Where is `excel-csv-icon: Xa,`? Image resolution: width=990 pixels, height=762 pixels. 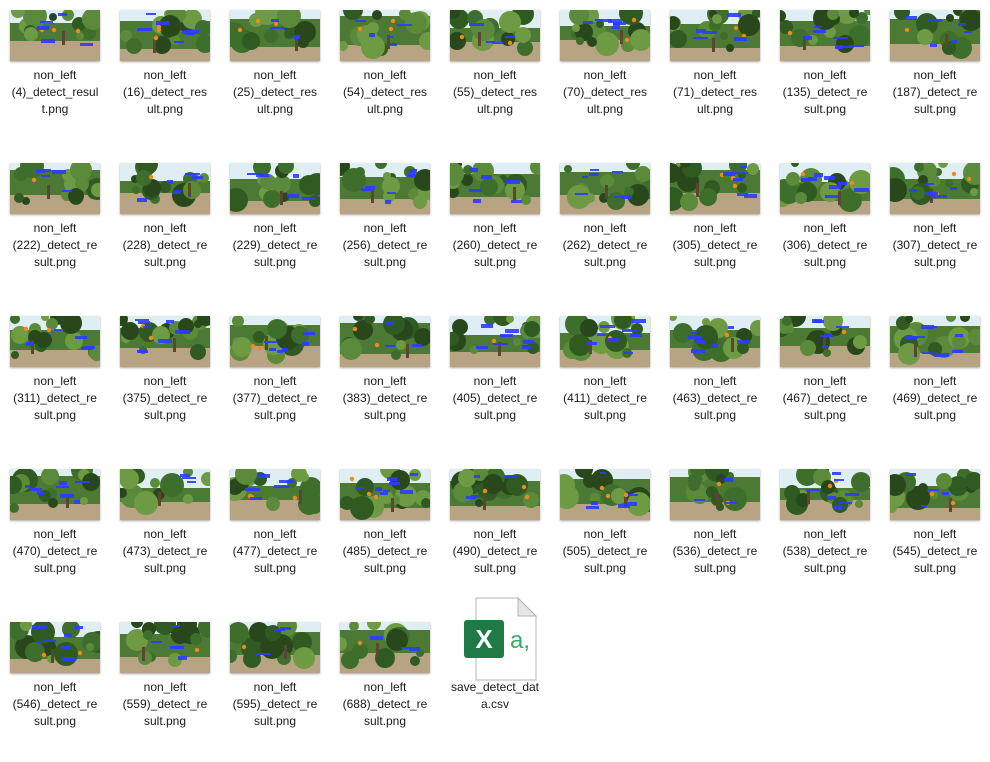
excel-csv-icon: Xa, is located at coordinates (500, 637).